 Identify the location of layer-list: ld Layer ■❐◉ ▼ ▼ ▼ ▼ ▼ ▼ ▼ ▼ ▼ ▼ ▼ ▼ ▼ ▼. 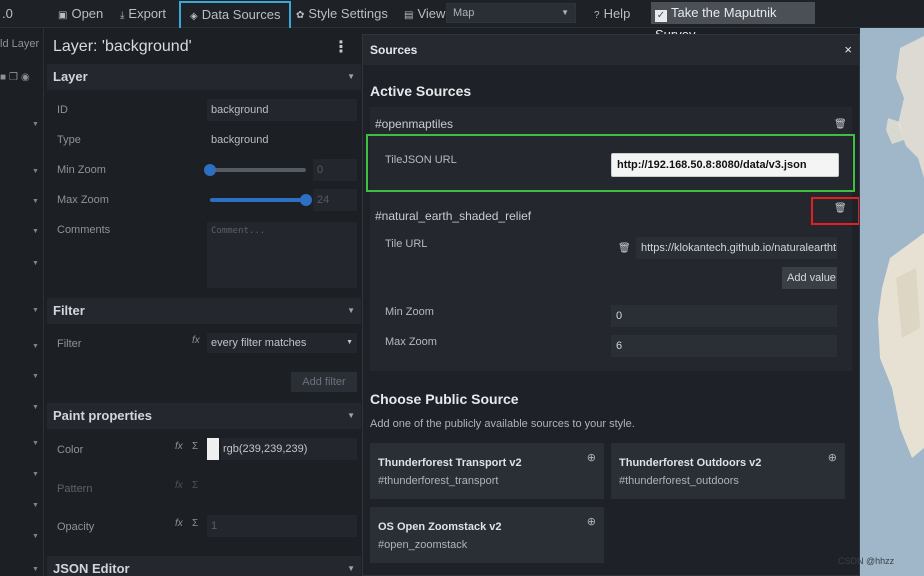
(22, 302).